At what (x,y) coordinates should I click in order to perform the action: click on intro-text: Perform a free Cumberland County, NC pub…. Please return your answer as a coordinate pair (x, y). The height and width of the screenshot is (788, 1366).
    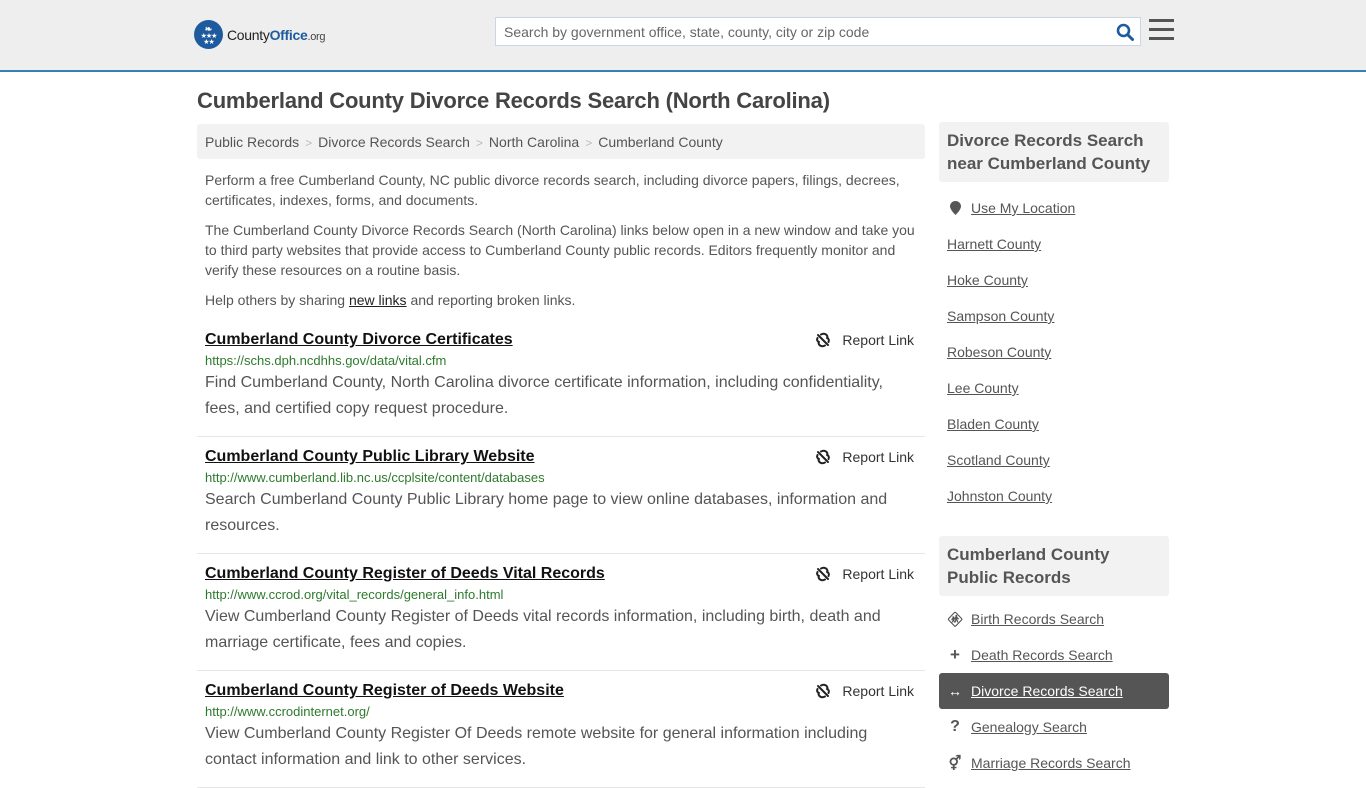
    Looking at the image, I should click on (562, 245).